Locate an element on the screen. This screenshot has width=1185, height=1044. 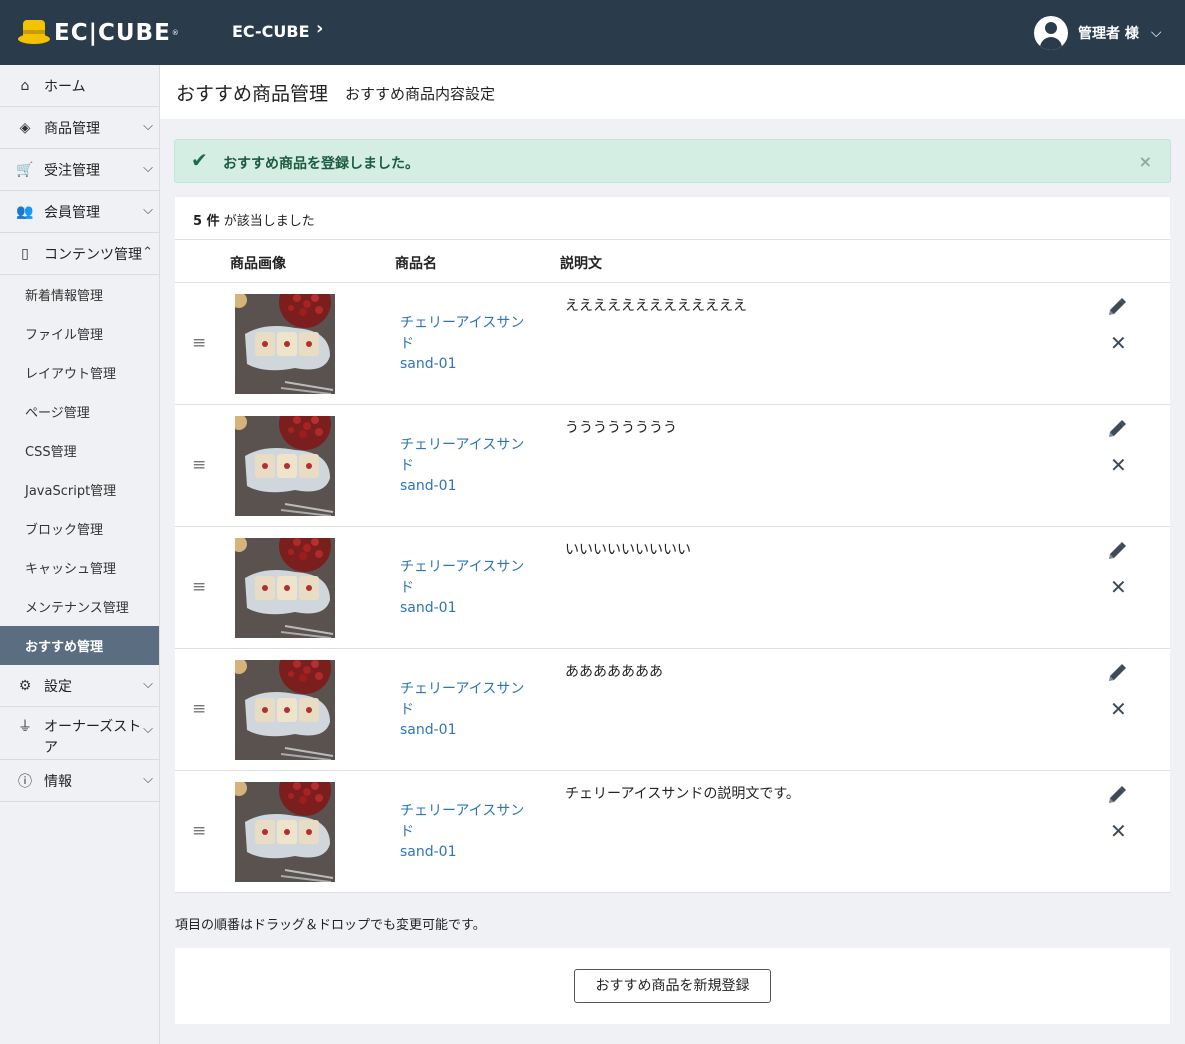
table-row: ≡ チェリーアイスサンド sand-01 チェリーアイスサンドの説明文です。 ✕ is located at coordinates (672, 832).